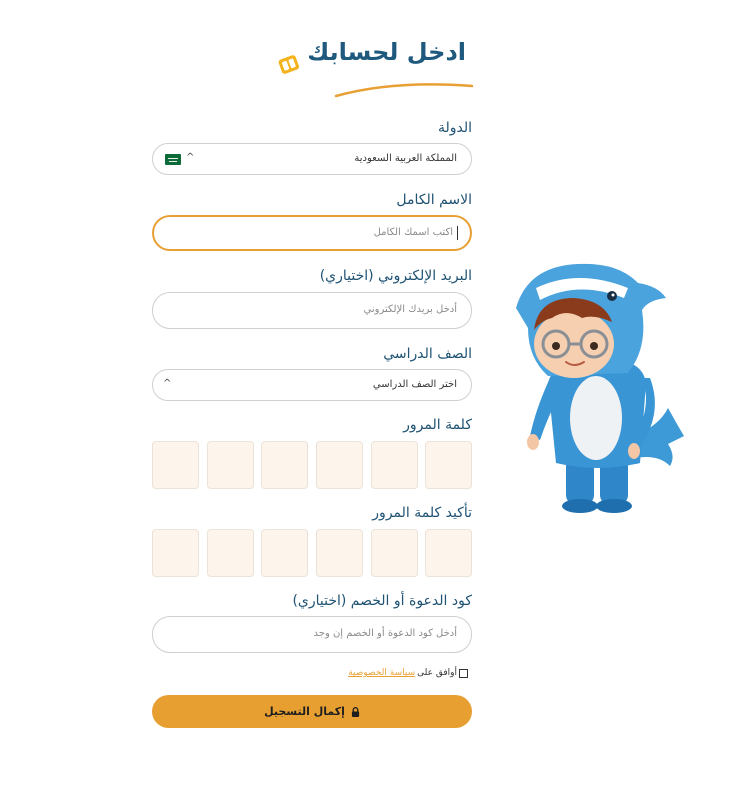  Describe the element at coordinates (382, 601) in the screenshot. I see `invite-code-label: كود الدعوة أو الخصم (اختياري)` at that location.